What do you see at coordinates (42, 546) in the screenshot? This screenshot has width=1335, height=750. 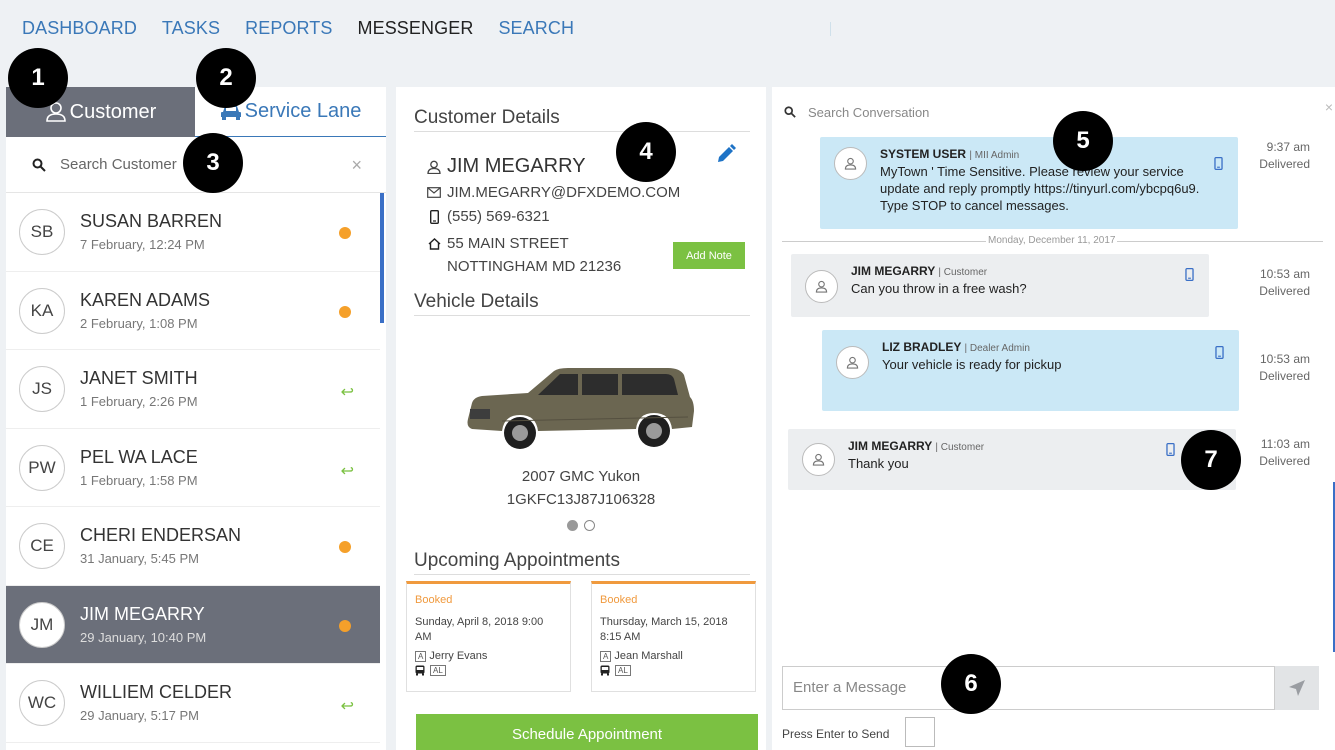 I see `avatar: CE` at bounding box center [42, 546].